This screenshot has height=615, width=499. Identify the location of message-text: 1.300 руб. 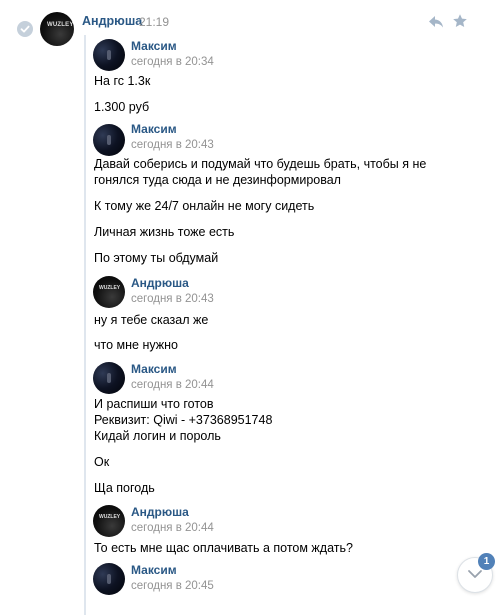
(122, 107).